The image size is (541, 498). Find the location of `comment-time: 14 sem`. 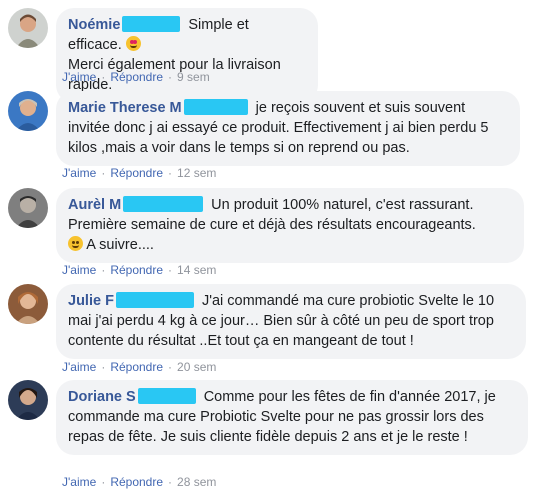

comment-time: 14 sem is located at coordinates (196, 270).